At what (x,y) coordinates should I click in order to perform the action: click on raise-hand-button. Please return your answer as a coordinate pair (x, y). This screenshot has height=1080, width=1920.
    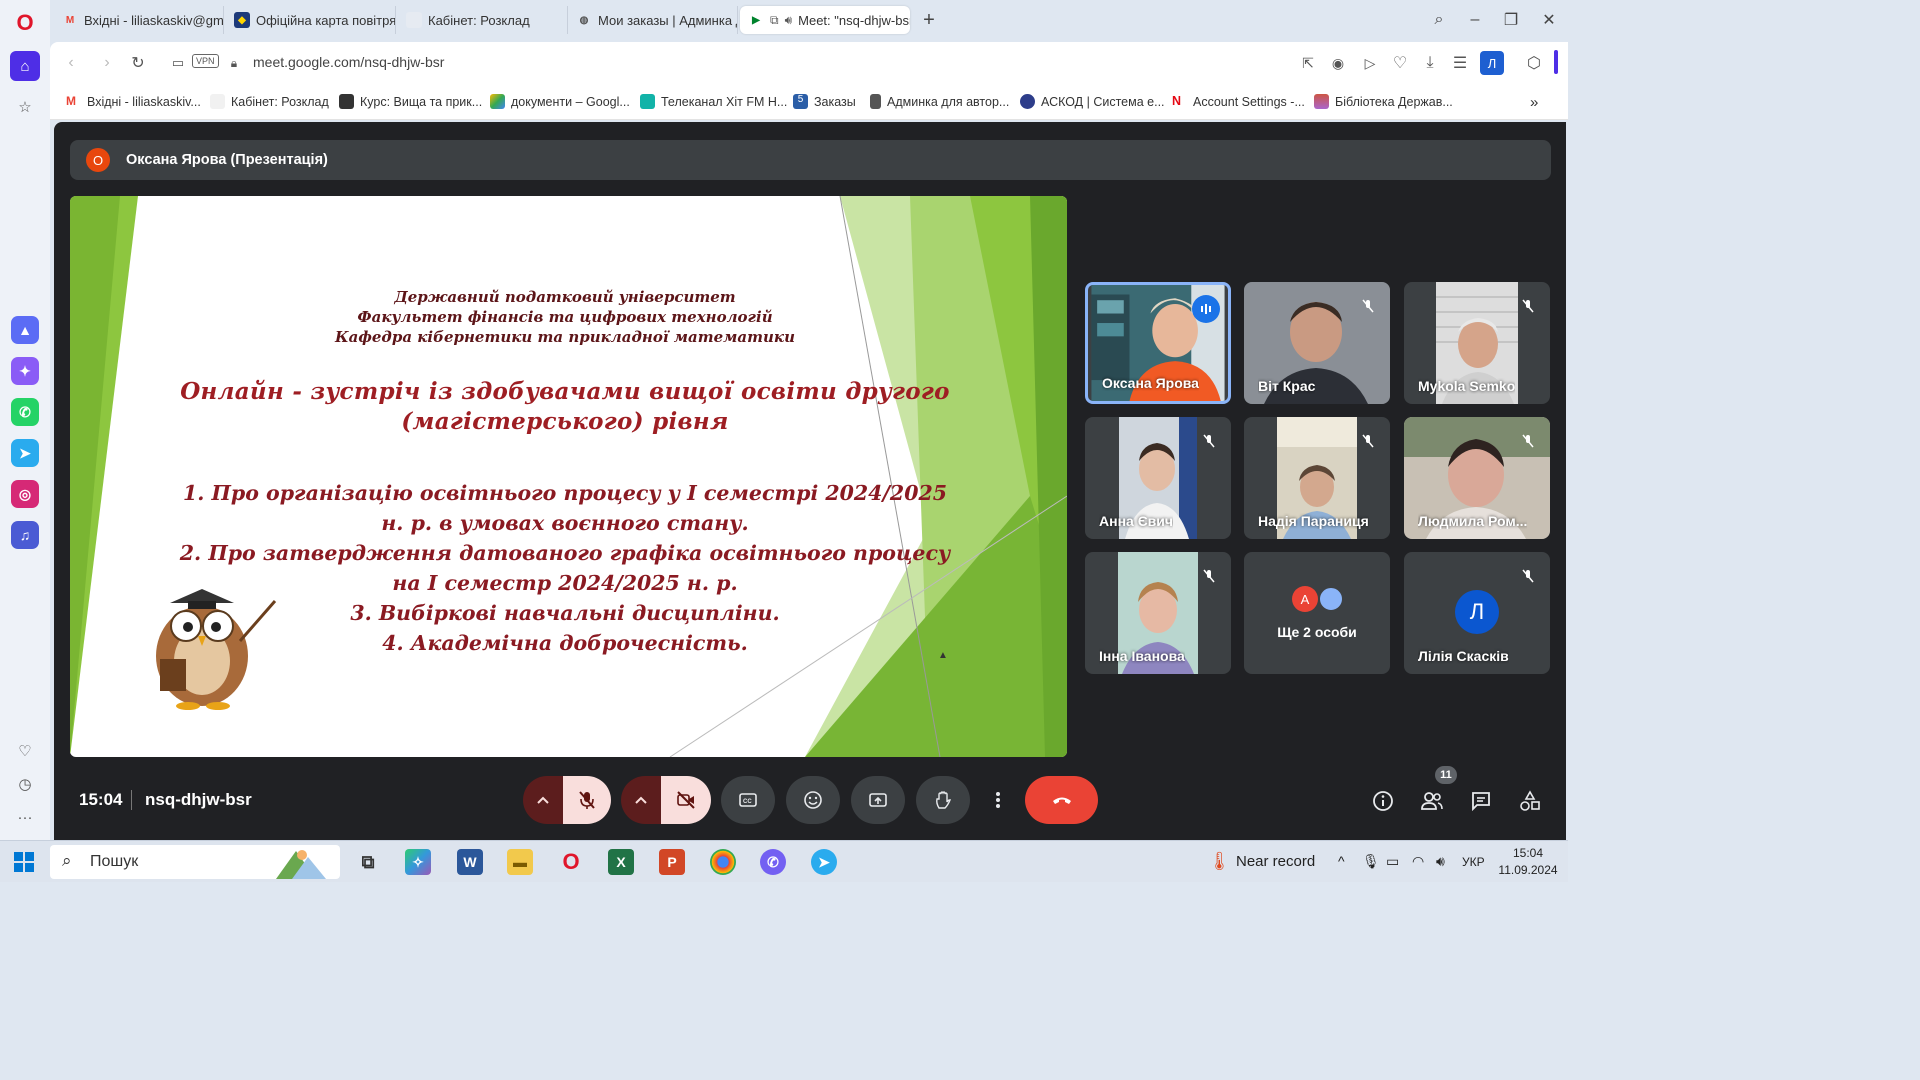
    Looking at the image, I should click on (943, 800).